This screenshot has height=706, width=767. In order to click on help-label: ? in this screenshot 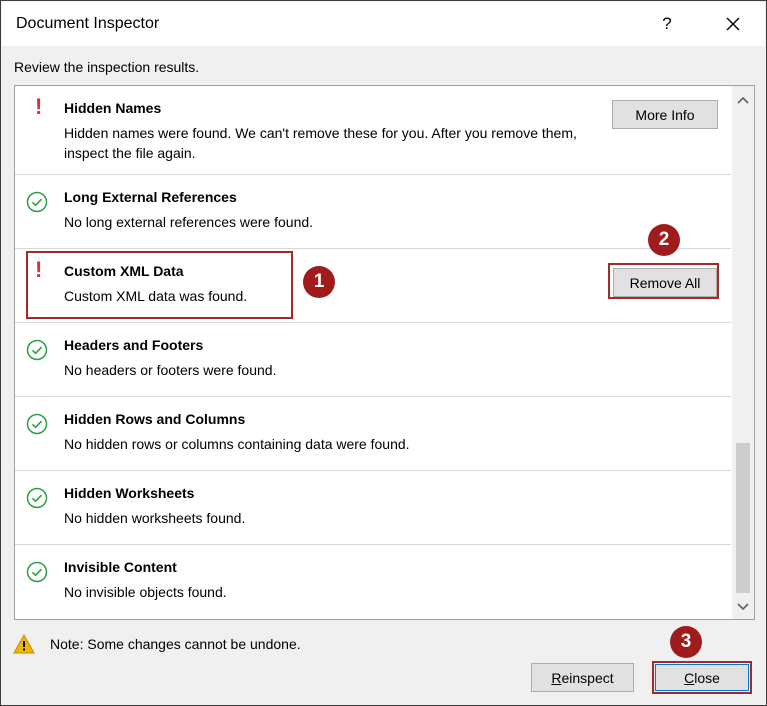, I will do `click(667, 23)`.